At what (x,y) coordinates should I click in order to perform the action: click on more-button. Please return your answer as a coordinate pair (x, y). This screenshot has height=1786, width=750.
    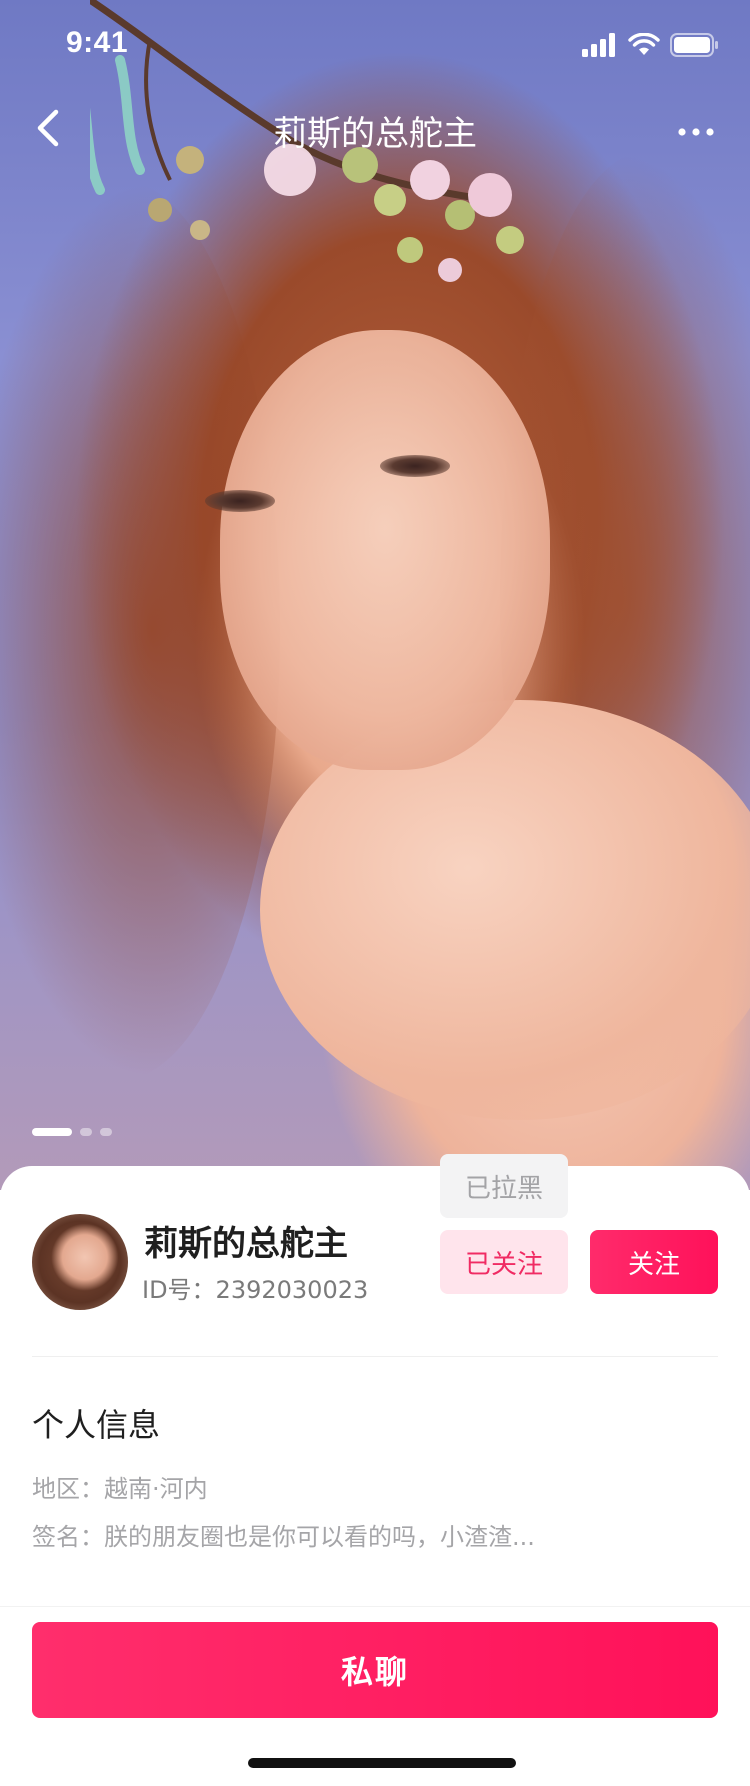
    Looking at the image, I should click on (696, 132).